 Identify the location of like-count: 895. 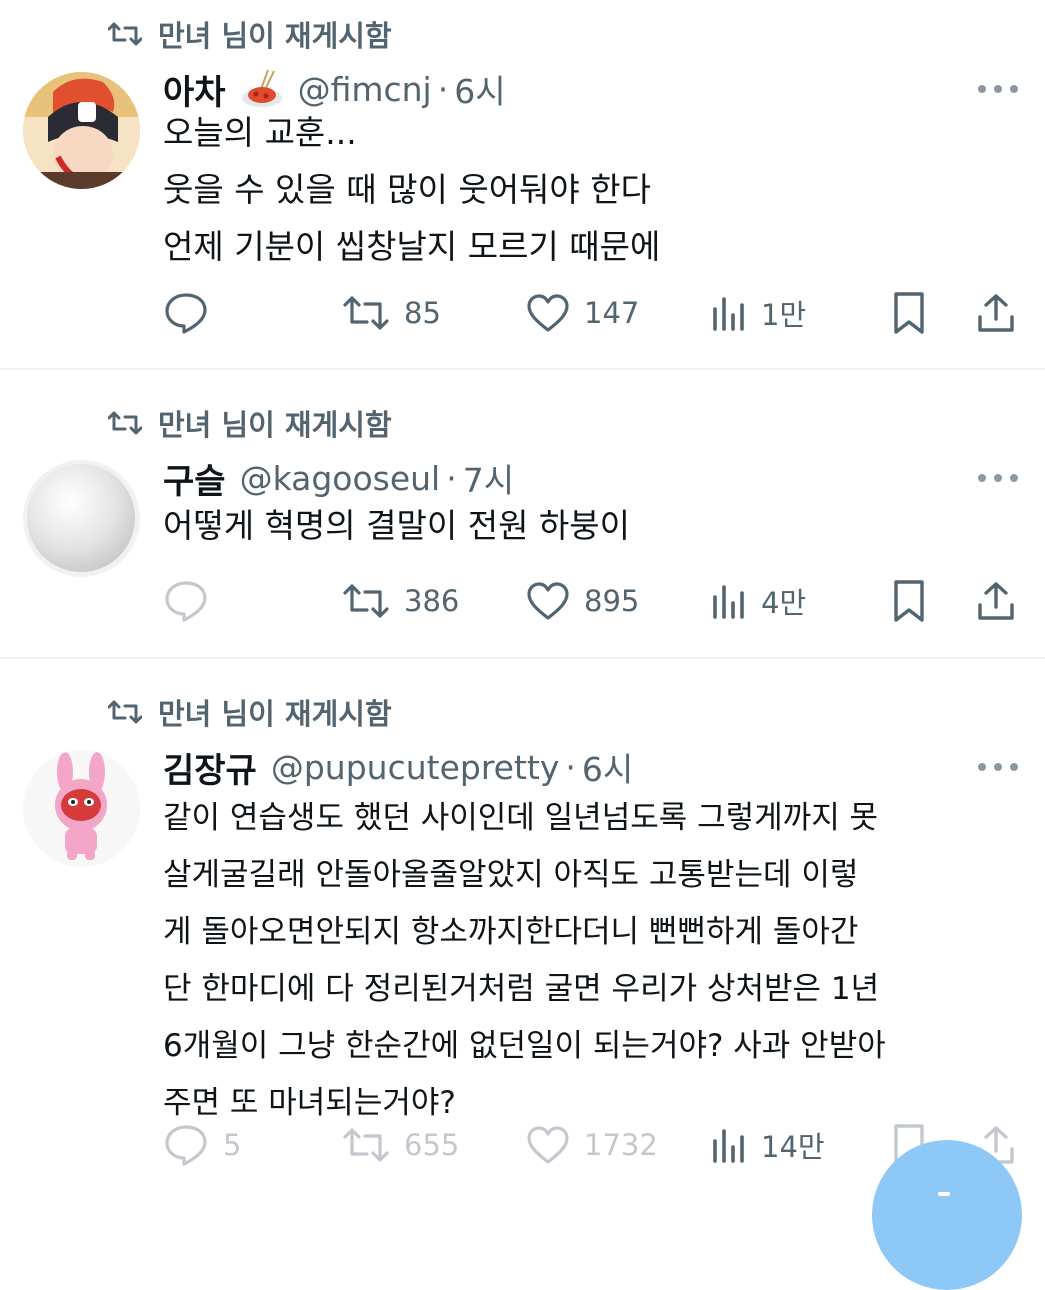
(612, 601).